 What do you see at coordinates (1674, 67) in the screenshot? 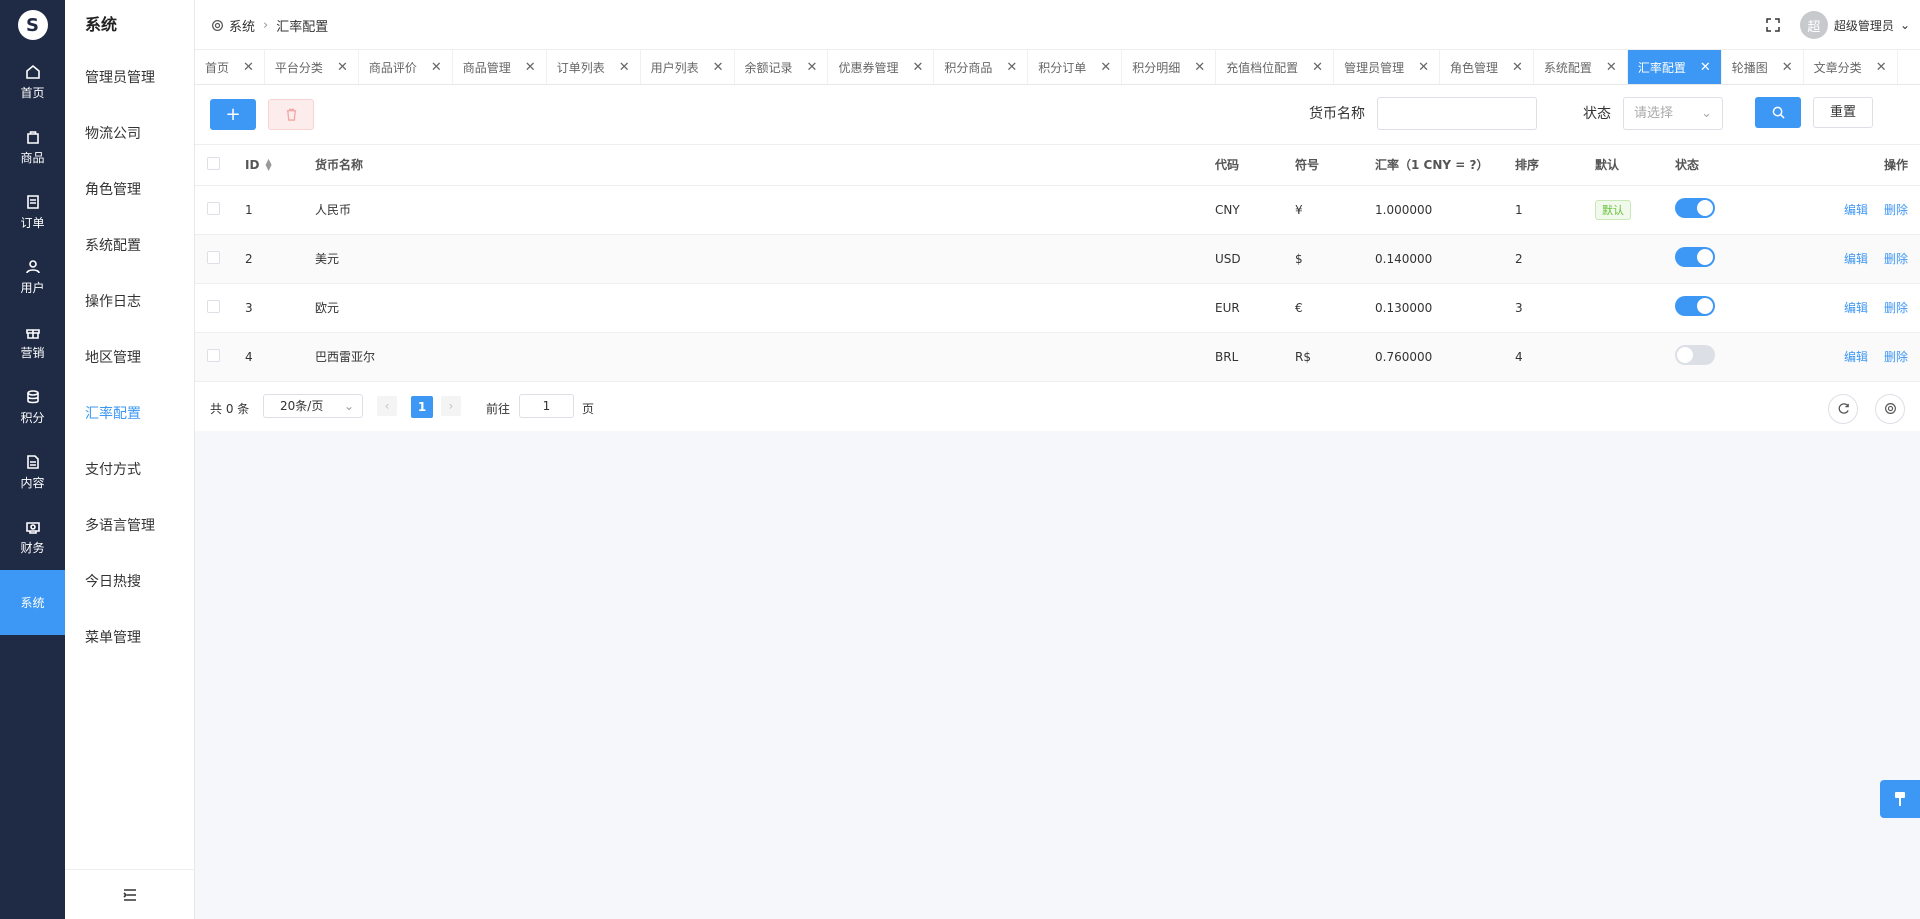
I see `tab-exchange-rates: 汇率配置 ✕` at bounding box center [1674, 67].